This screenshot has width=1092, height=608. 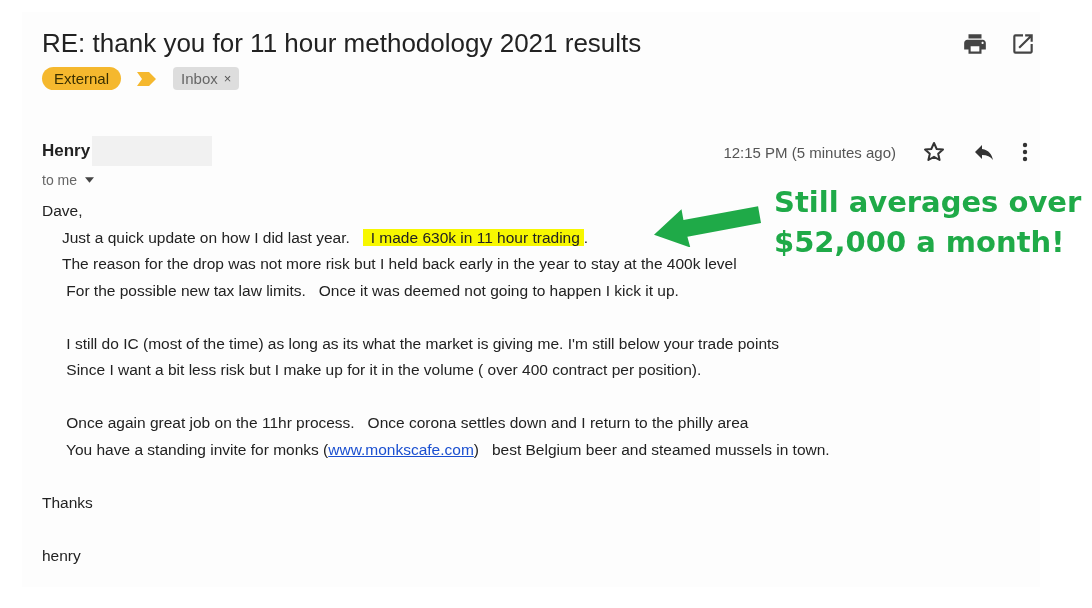 I want to click on body-text: Thanks, so click(x=67, y=502).